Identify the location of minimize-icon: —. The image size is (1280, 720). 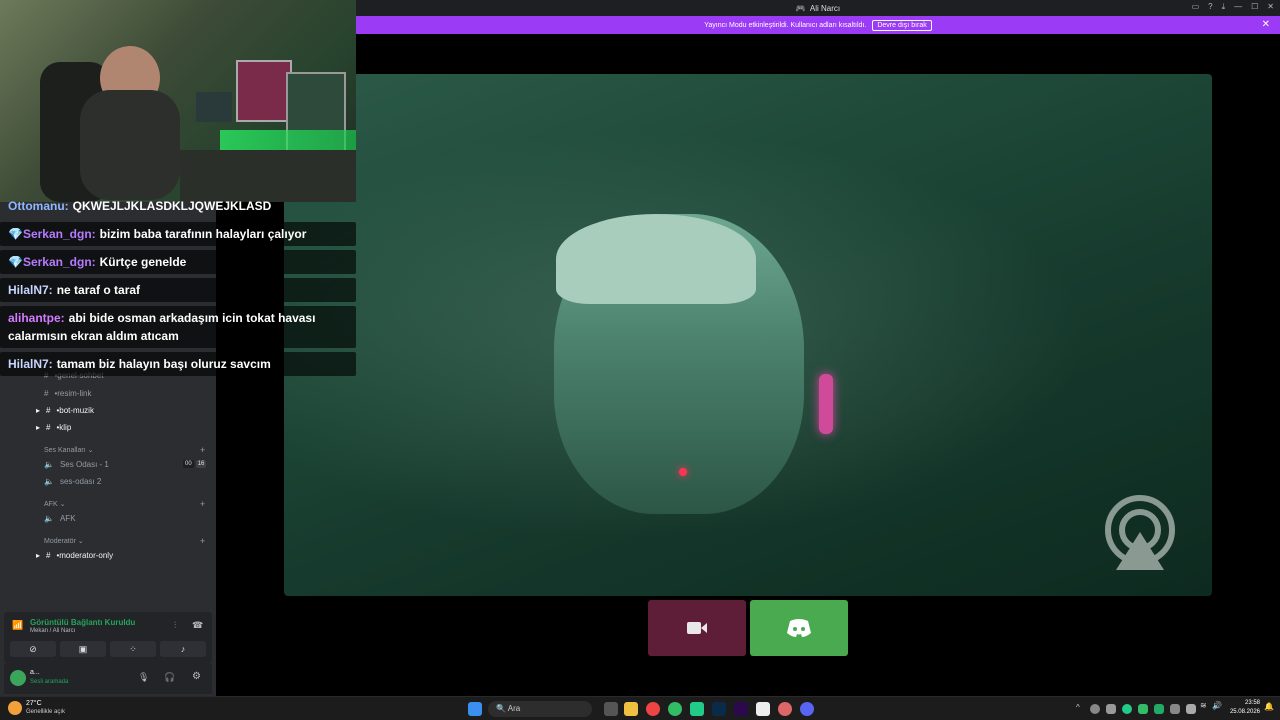
(1238, 7).